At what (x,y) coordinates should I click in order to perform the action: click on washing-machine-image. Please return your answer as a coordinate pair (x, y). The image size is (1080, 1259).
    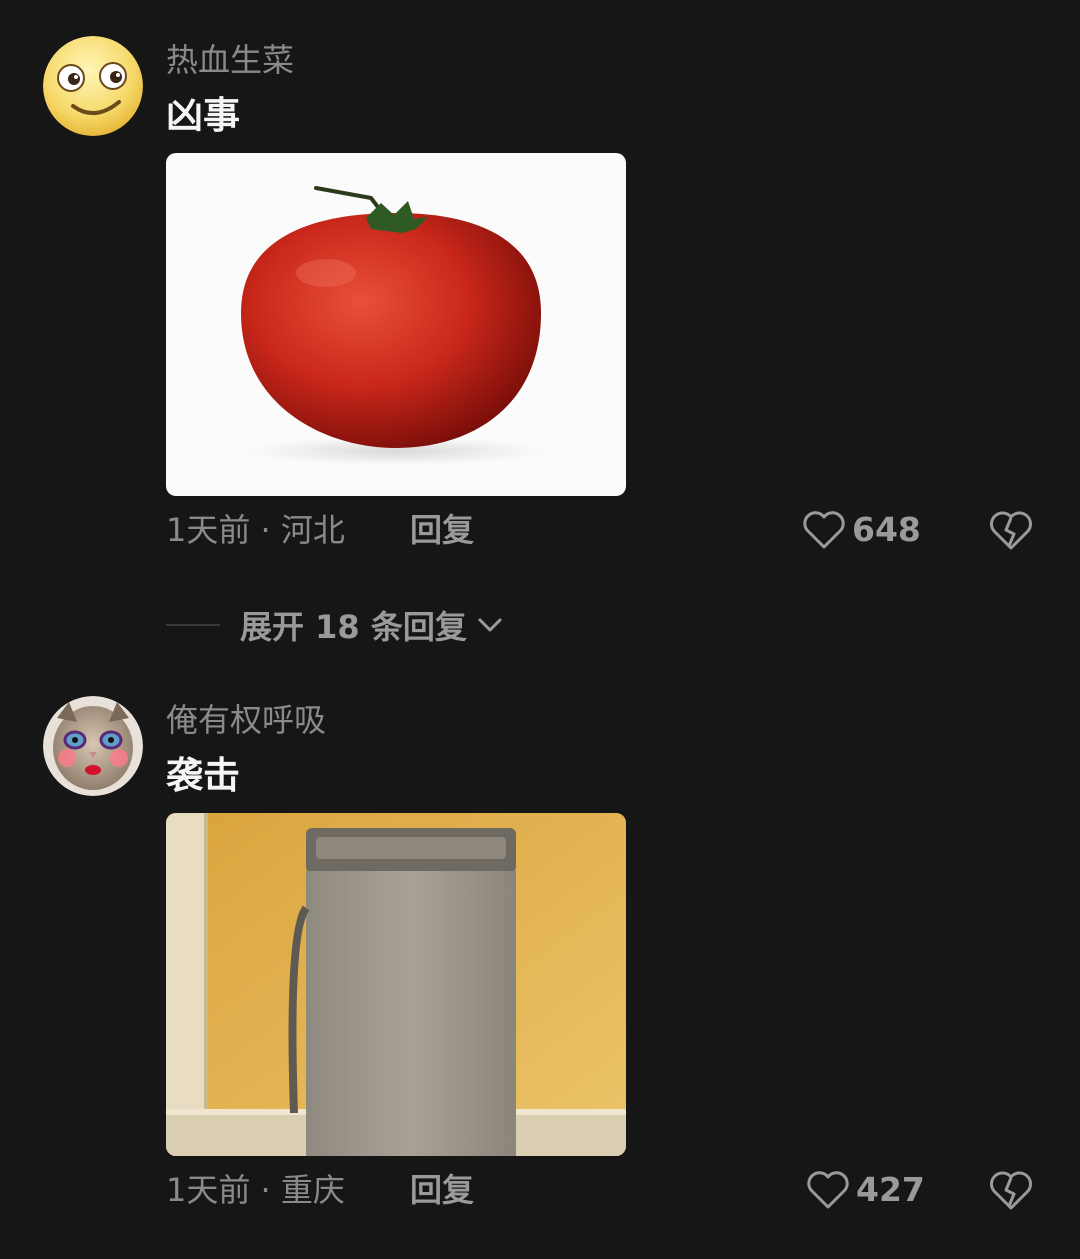
    Looking at the image, I should click on (396, 984).